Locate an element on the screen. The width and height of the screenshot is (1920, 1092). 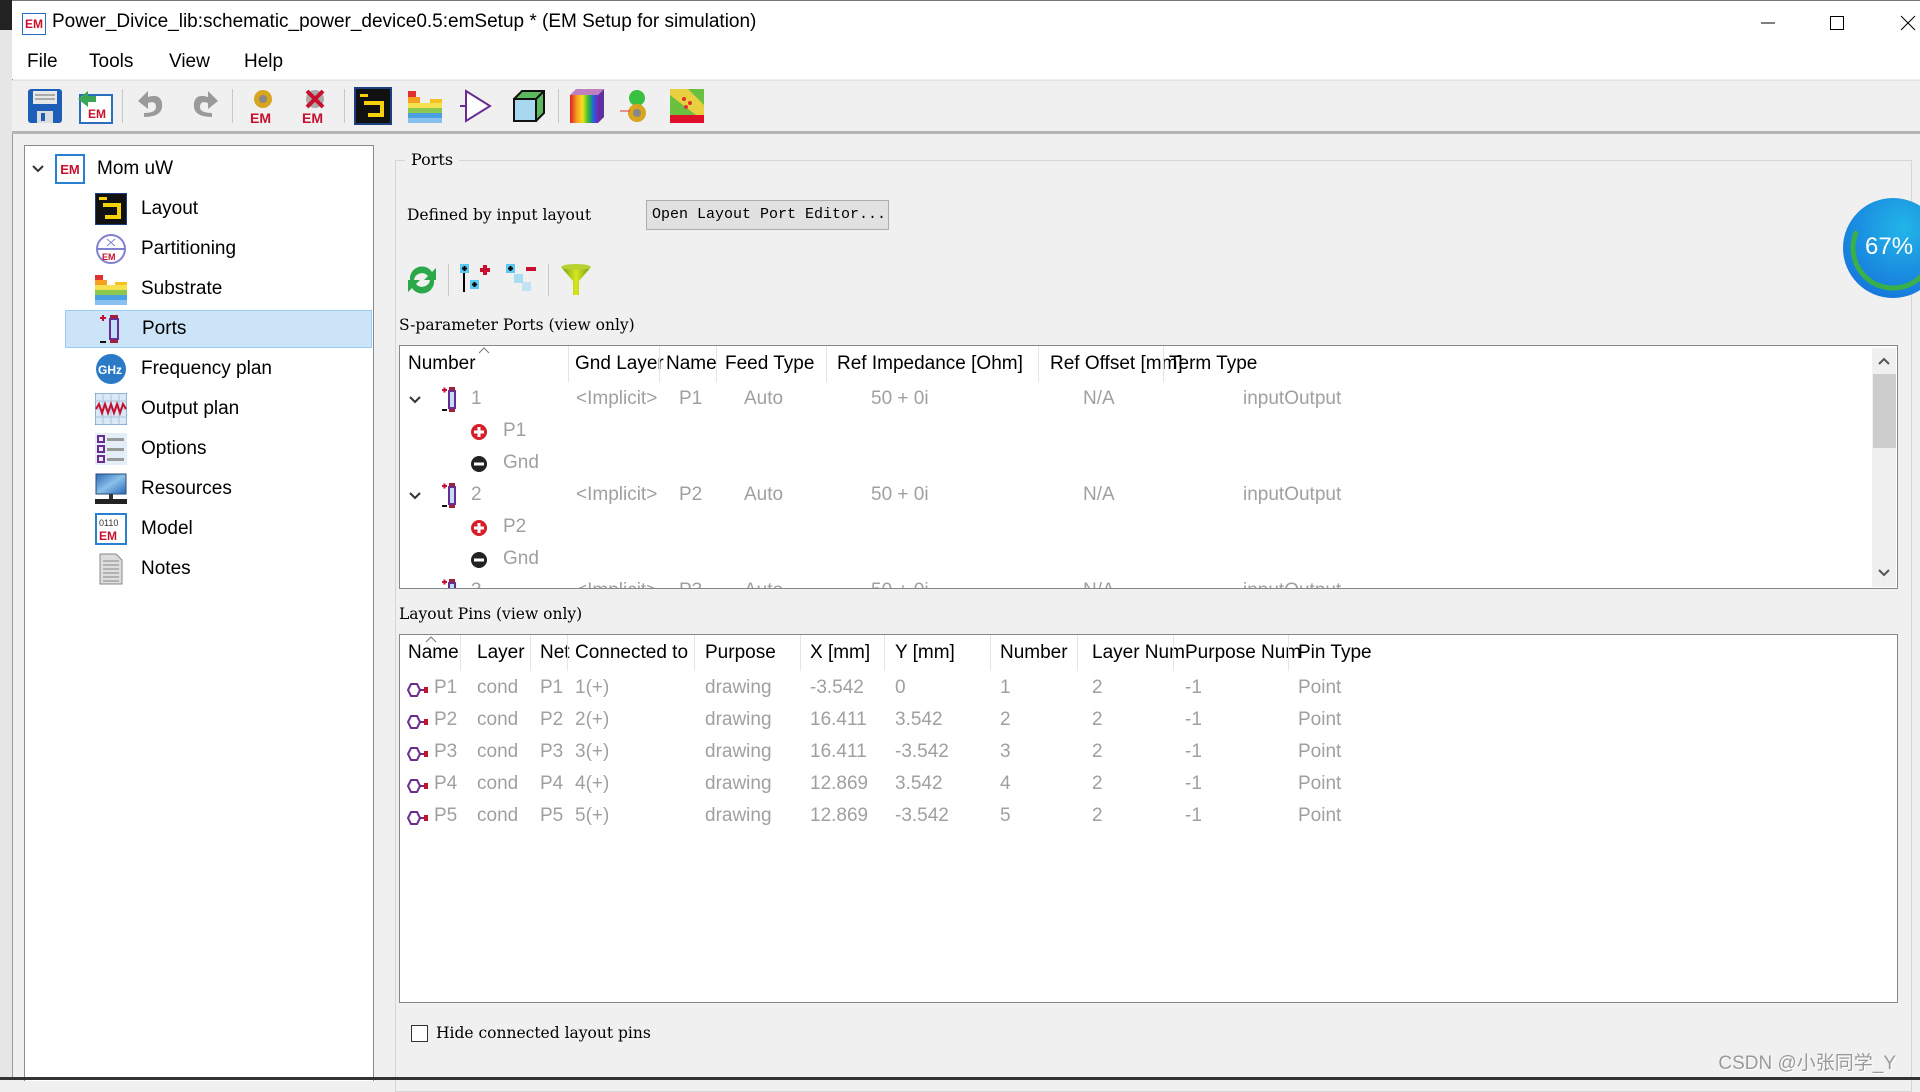
col-feed-type: Feed Type is located at coordinates (769, 364).